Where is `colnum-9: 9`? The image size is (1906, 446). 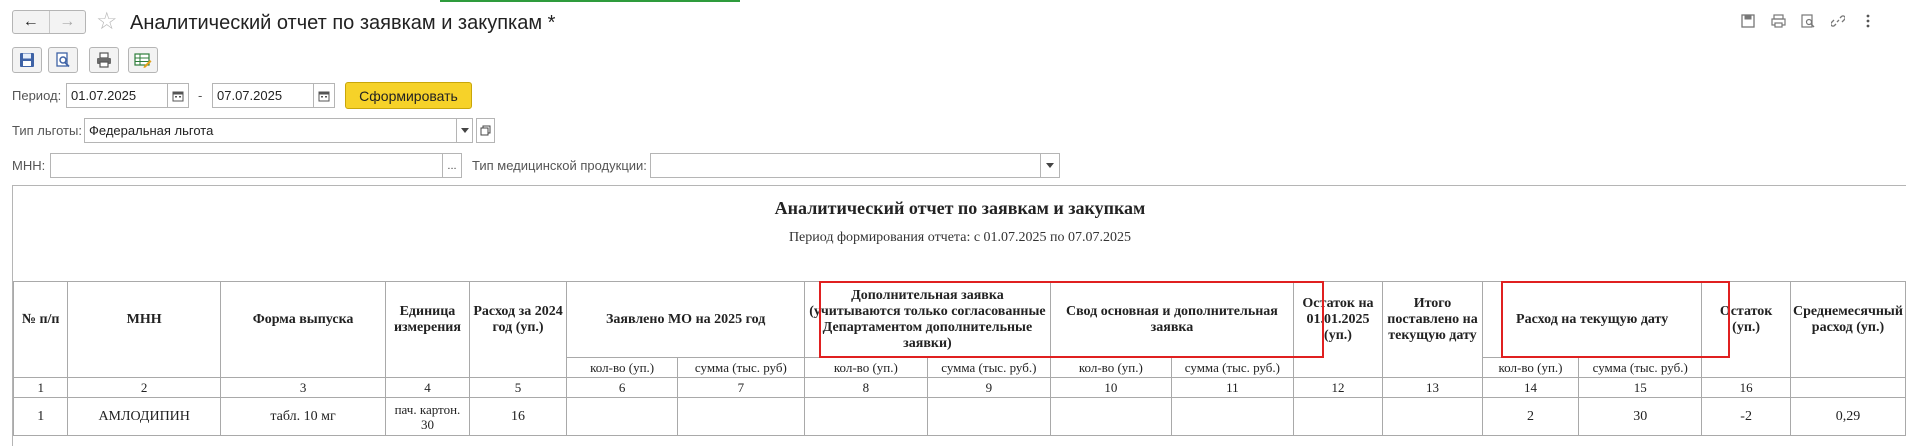
colnum-9: 9 is located at coordinates (988, 387).